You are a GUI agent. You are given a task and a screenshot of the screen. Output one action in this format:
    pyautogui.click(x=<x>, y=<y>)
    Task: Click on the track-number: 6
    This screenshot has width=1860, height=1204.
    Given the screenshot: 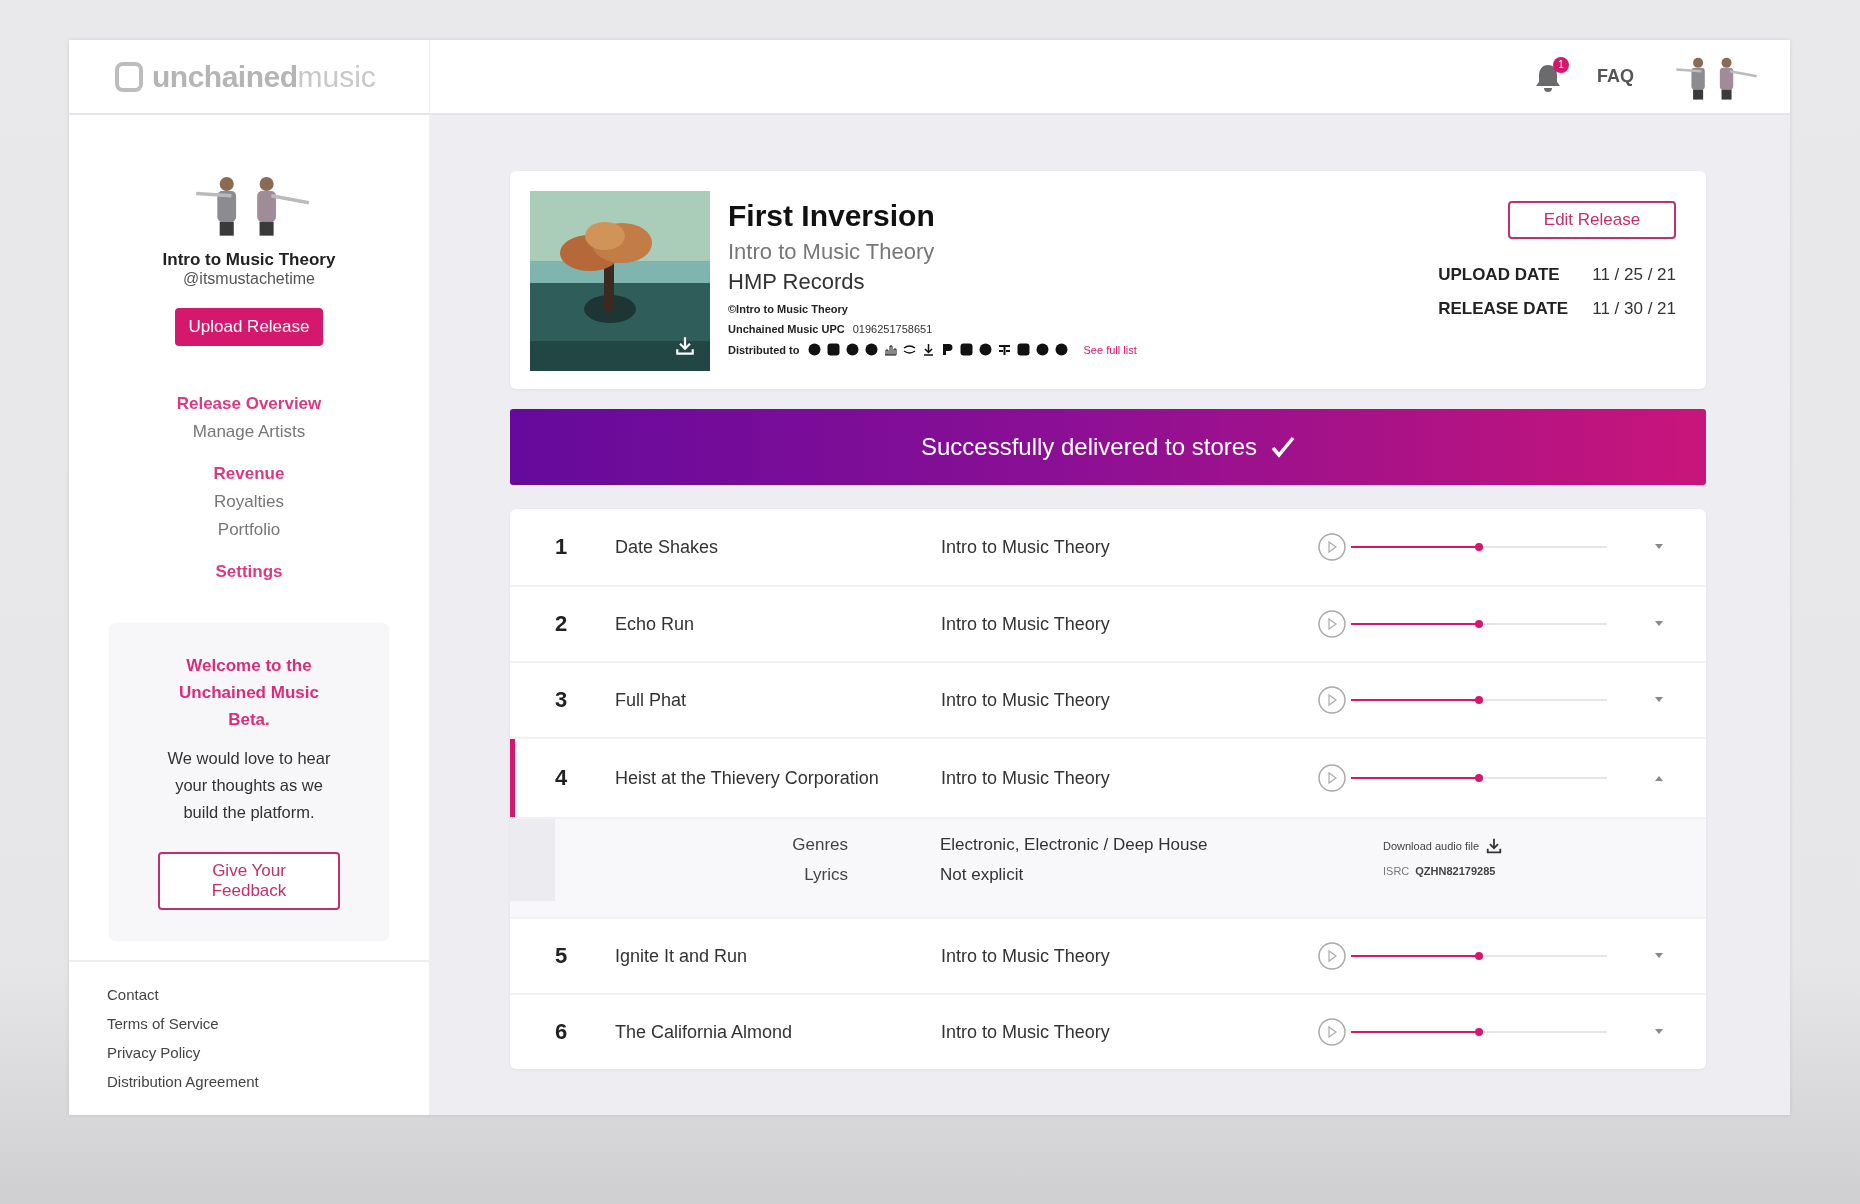 What is the action you would take?
    pyautogui.click(x=562, y=1032)
    